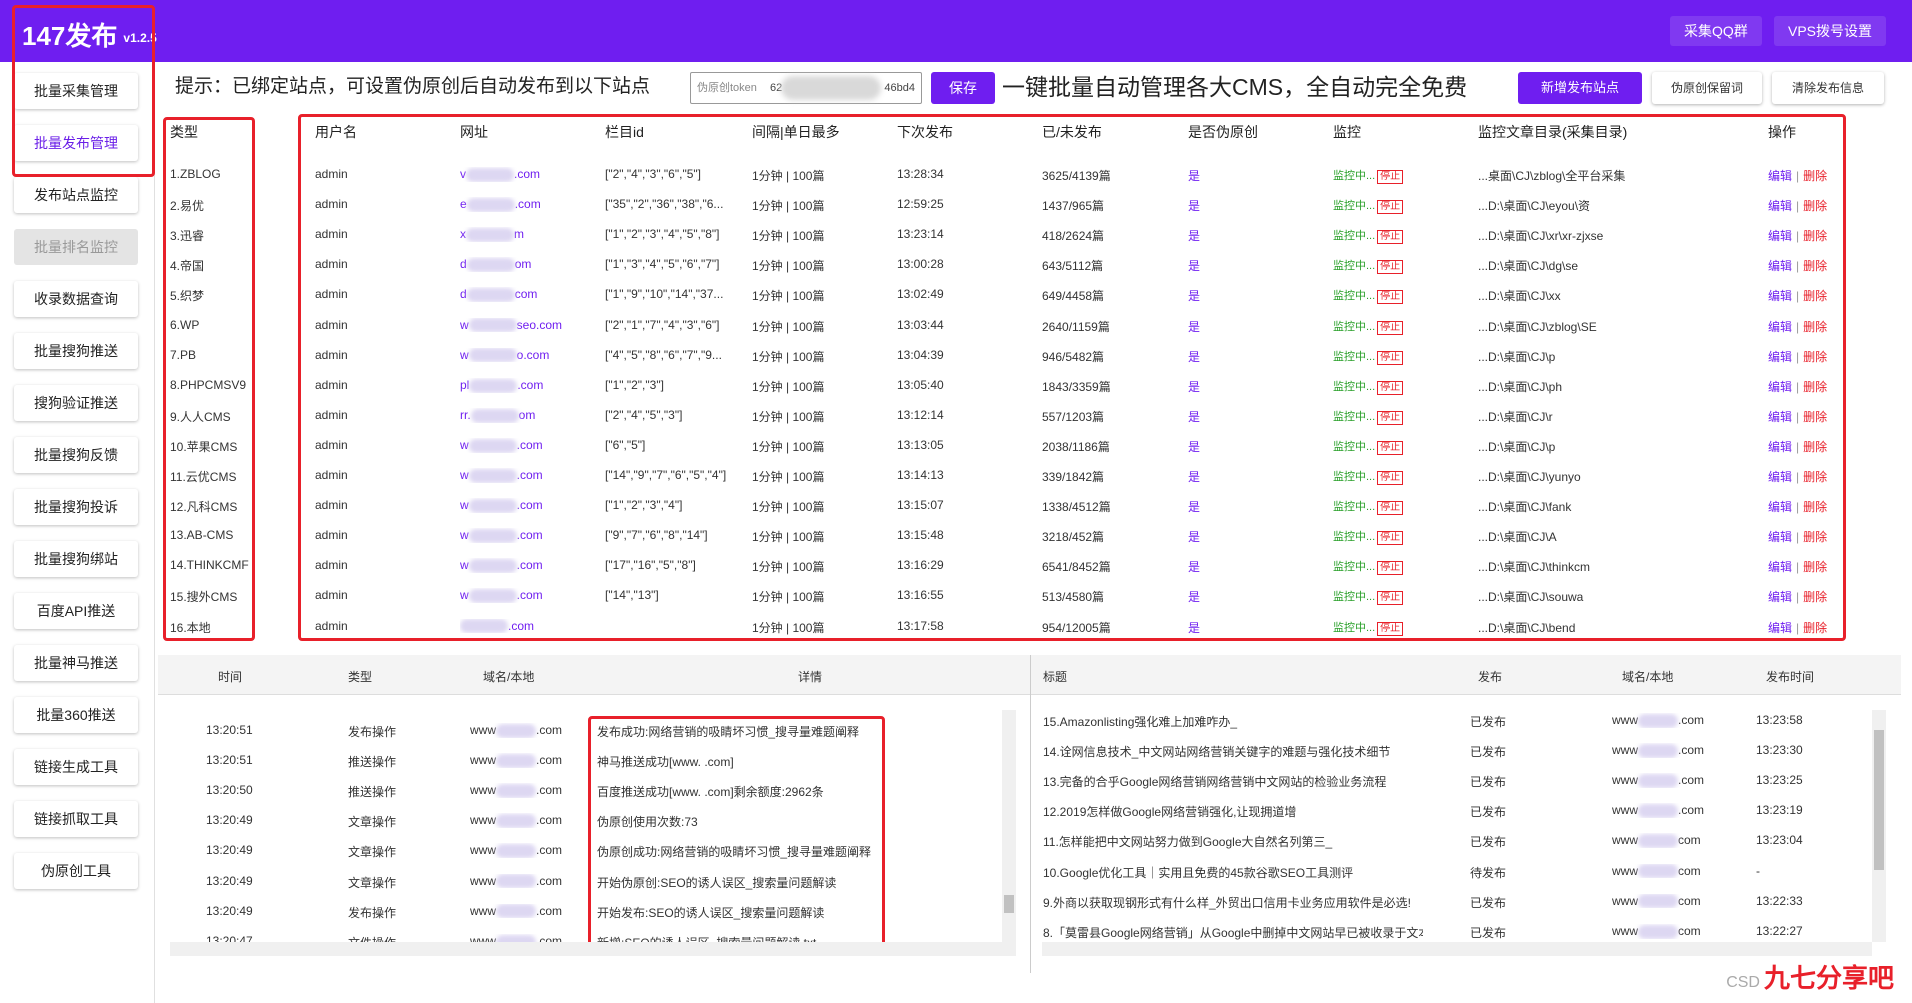 The image size is (1912, 1003). I want to click on sidebar-item-11: 批量神马推送, so click(76, 663).